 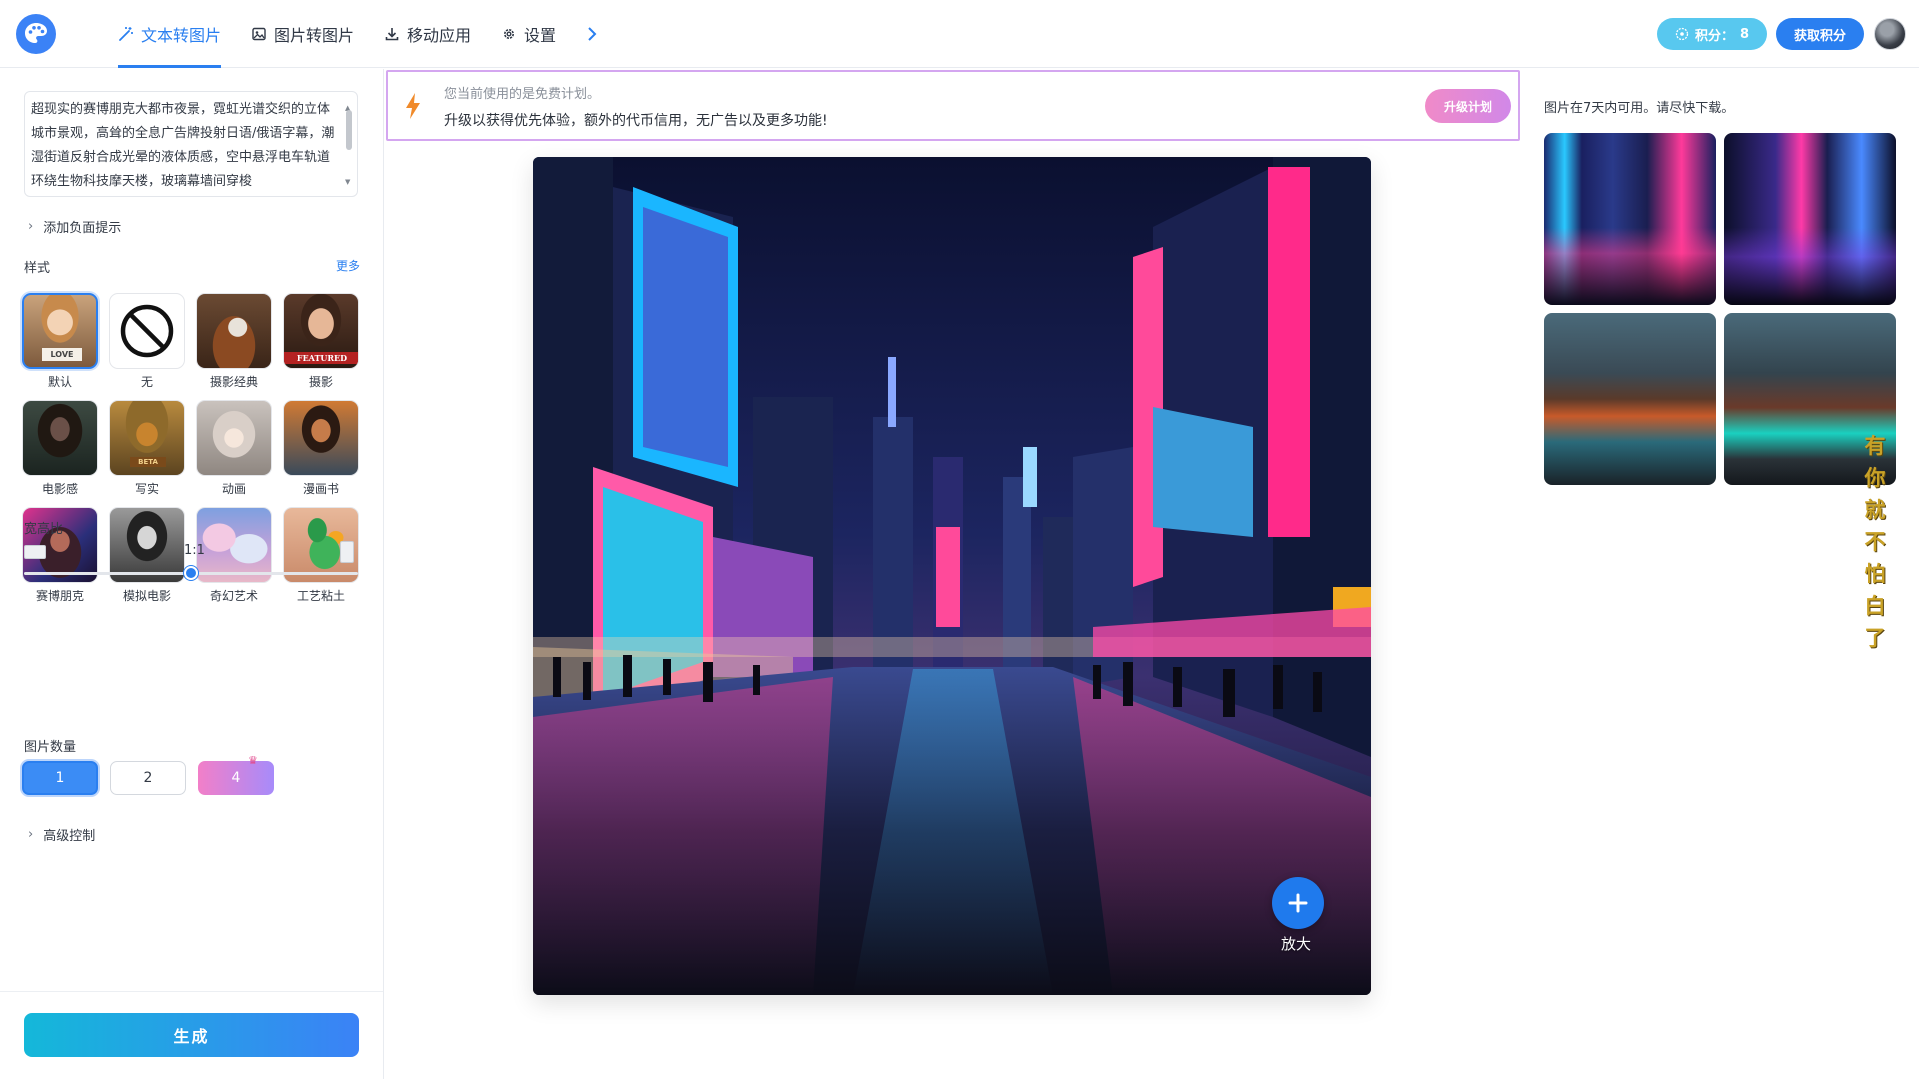 What do you see at coordinates (439, 35) in the screenshot?
I see `tab-label: 移动应用` at bounding box center [439, 35].